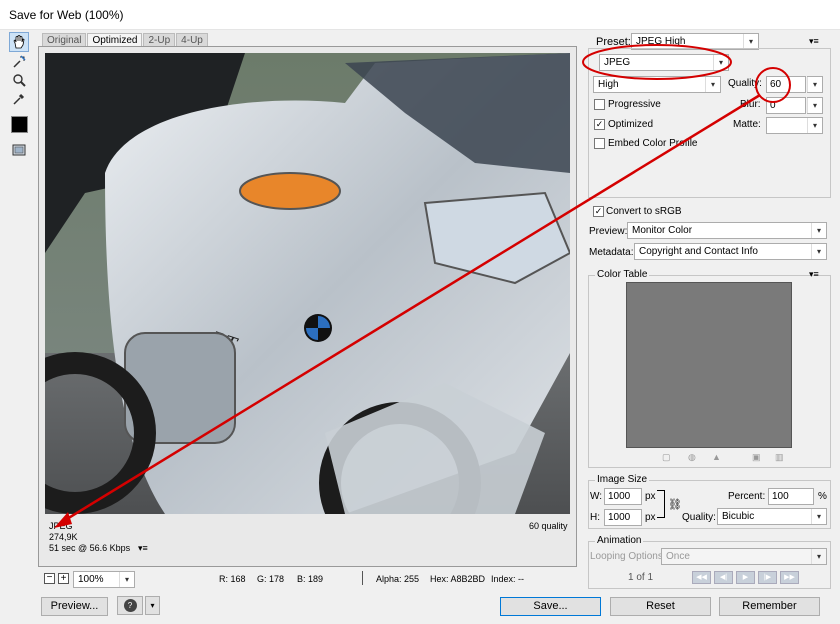 The width and height of the screenshot is (840, 624). Describe the element at coordinates (653, 143) in the screenshot. I see `embed-color-profile-label: Embed Color Profile` at that location.